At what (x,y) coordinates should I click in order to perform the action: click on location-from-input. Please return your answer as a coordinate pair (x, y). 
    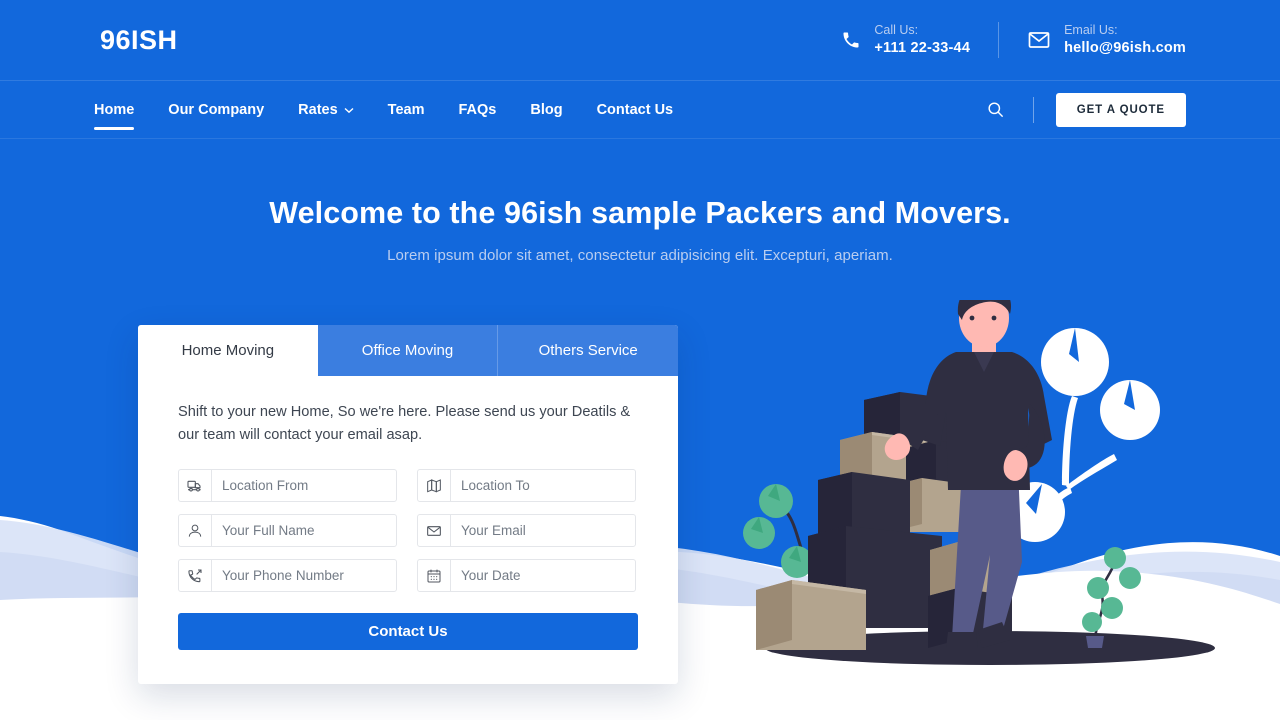
    Looking at the image, I should click on (310, 486).